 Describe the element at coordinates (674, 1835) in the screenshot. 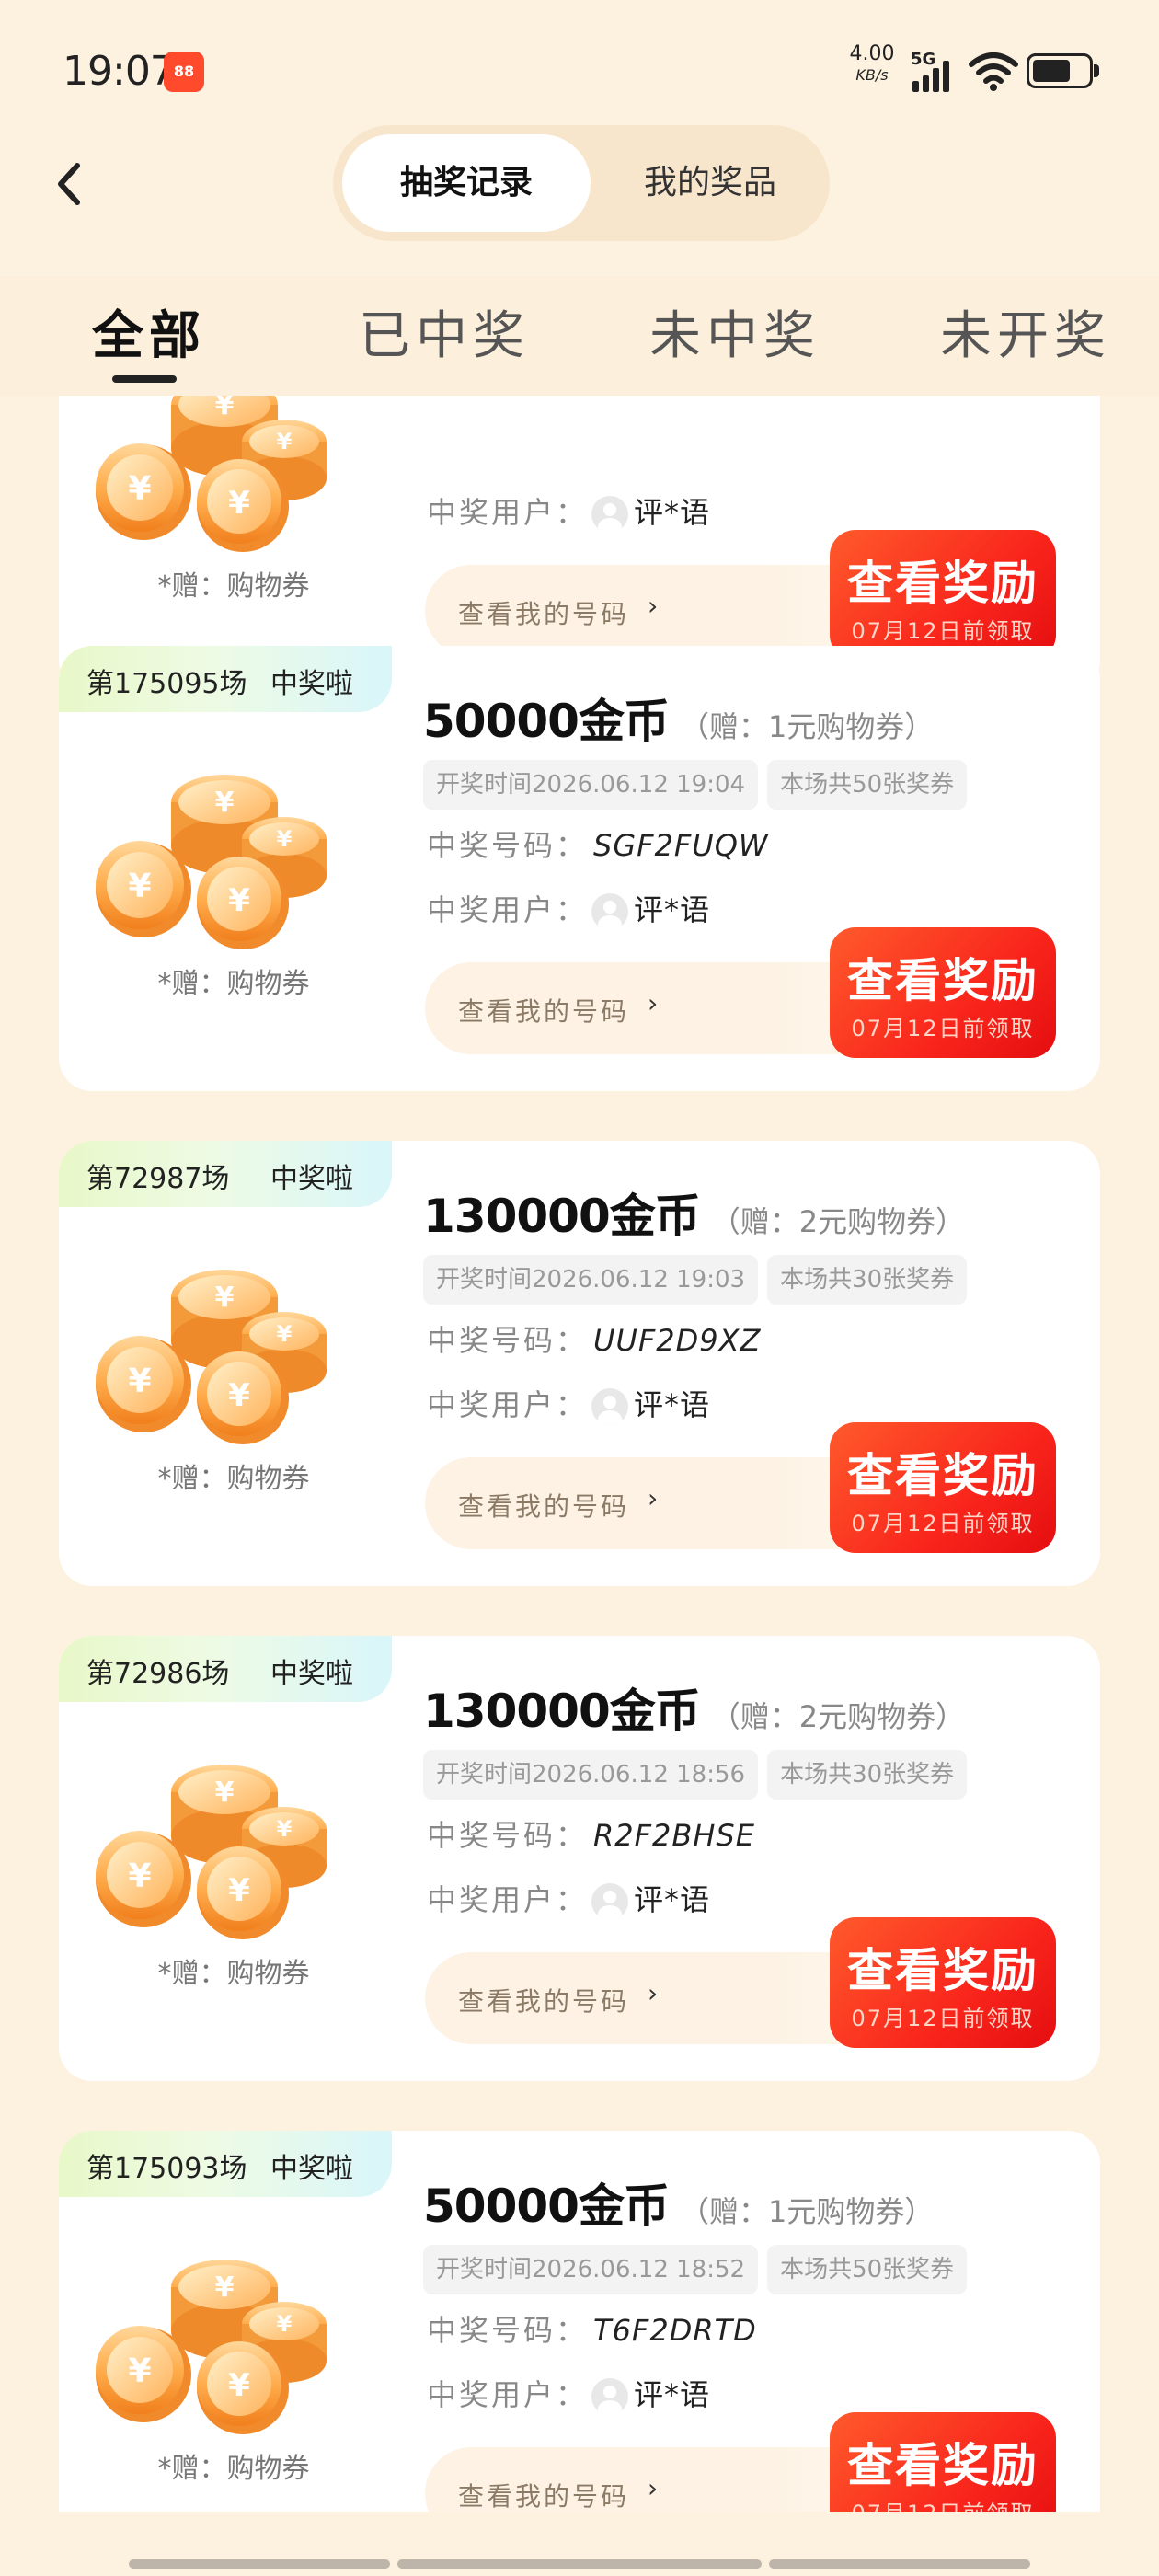

I see `winner-code: R2F2BHSE` at that location.